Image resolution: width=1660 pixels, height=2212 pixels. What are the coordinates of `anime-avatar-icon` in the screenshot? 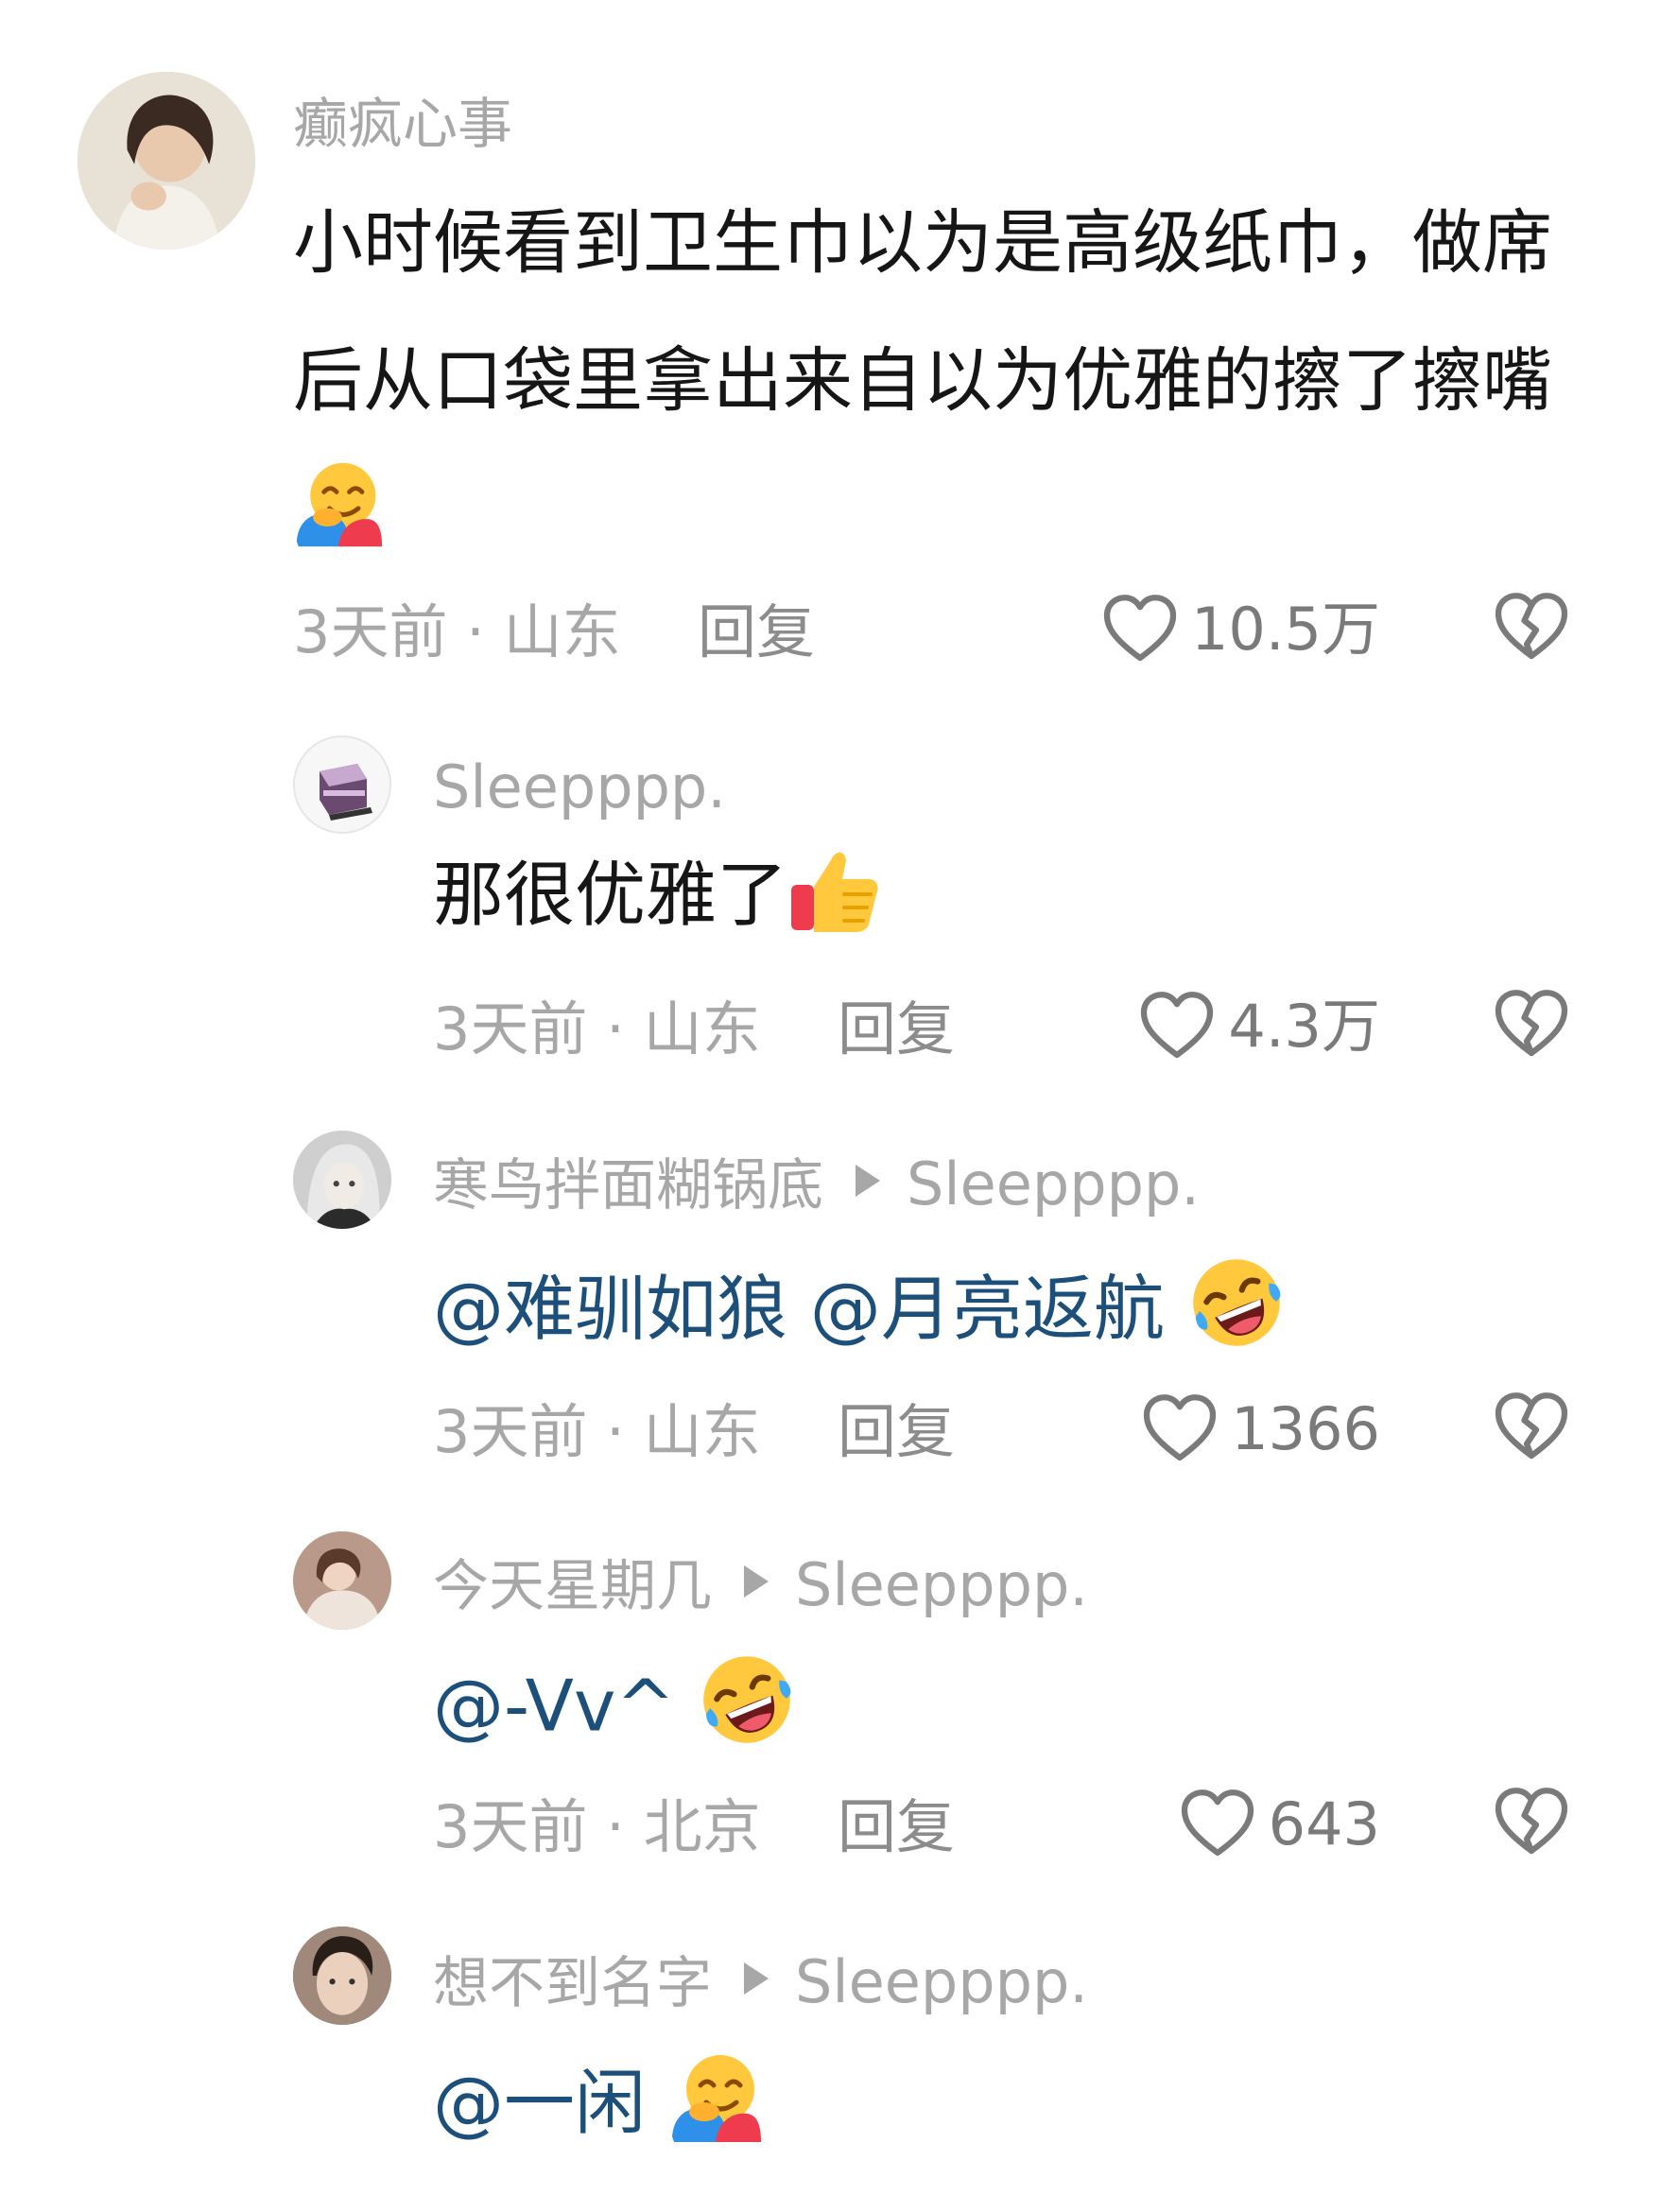 It's located at (342, 1180).